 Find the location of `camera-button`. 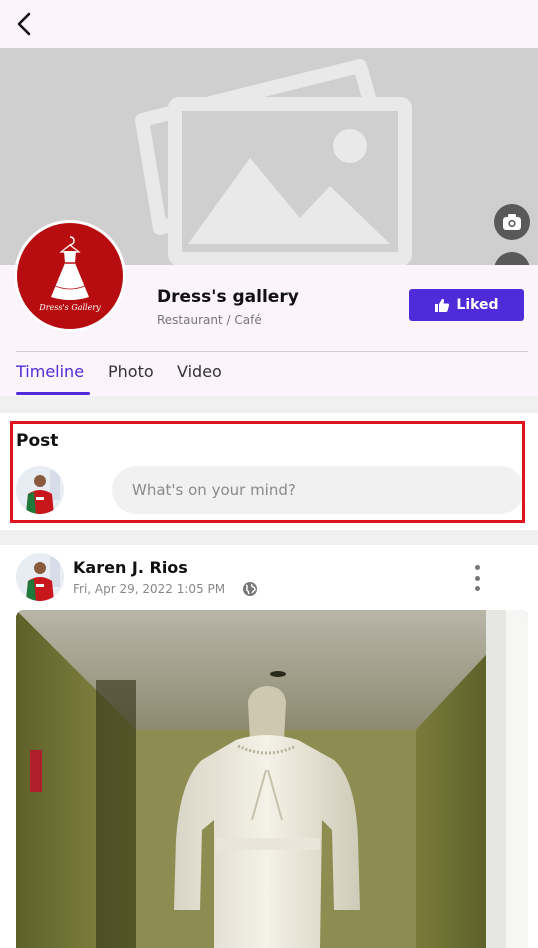

camera-button is located at coordinates (512, 222).